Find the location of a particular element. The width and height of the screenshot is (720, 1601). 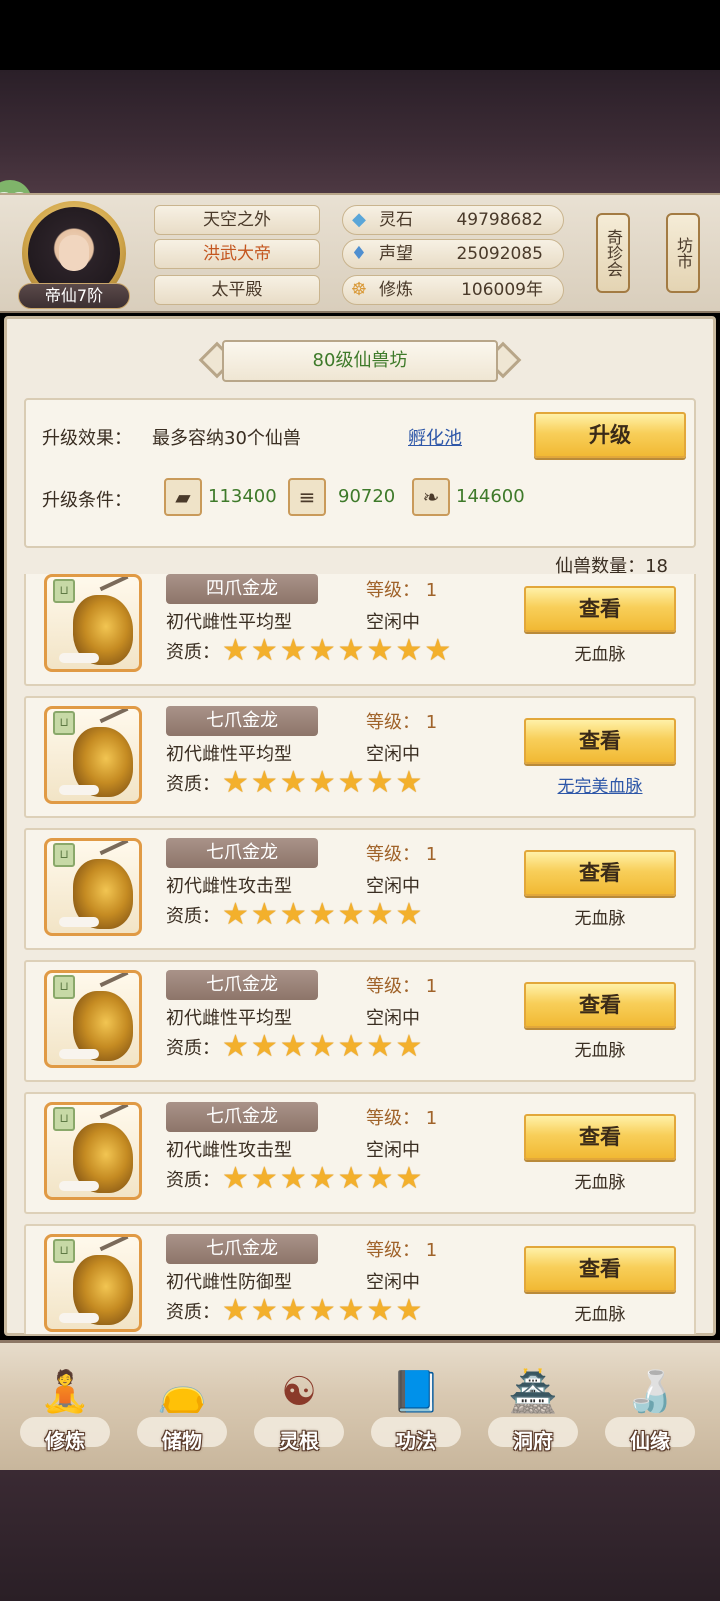

stat-label: 修炼 is located at coordinates (396, 290).